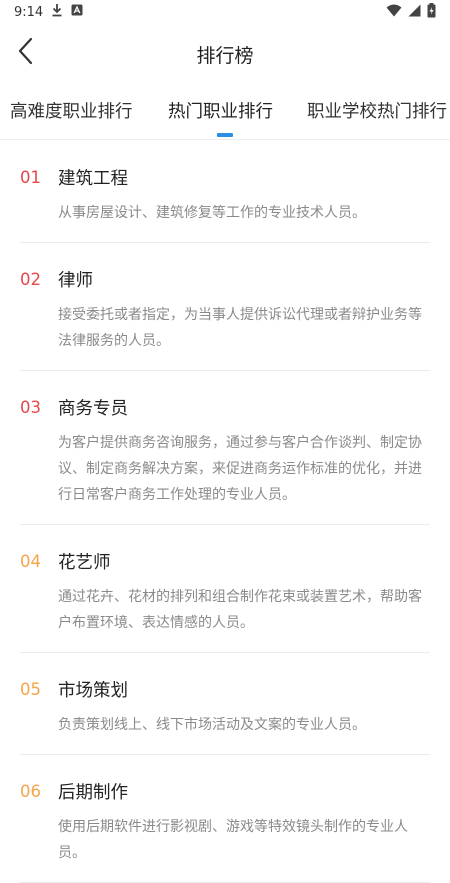  I want to click on wifi-icon, so click(394, 12).